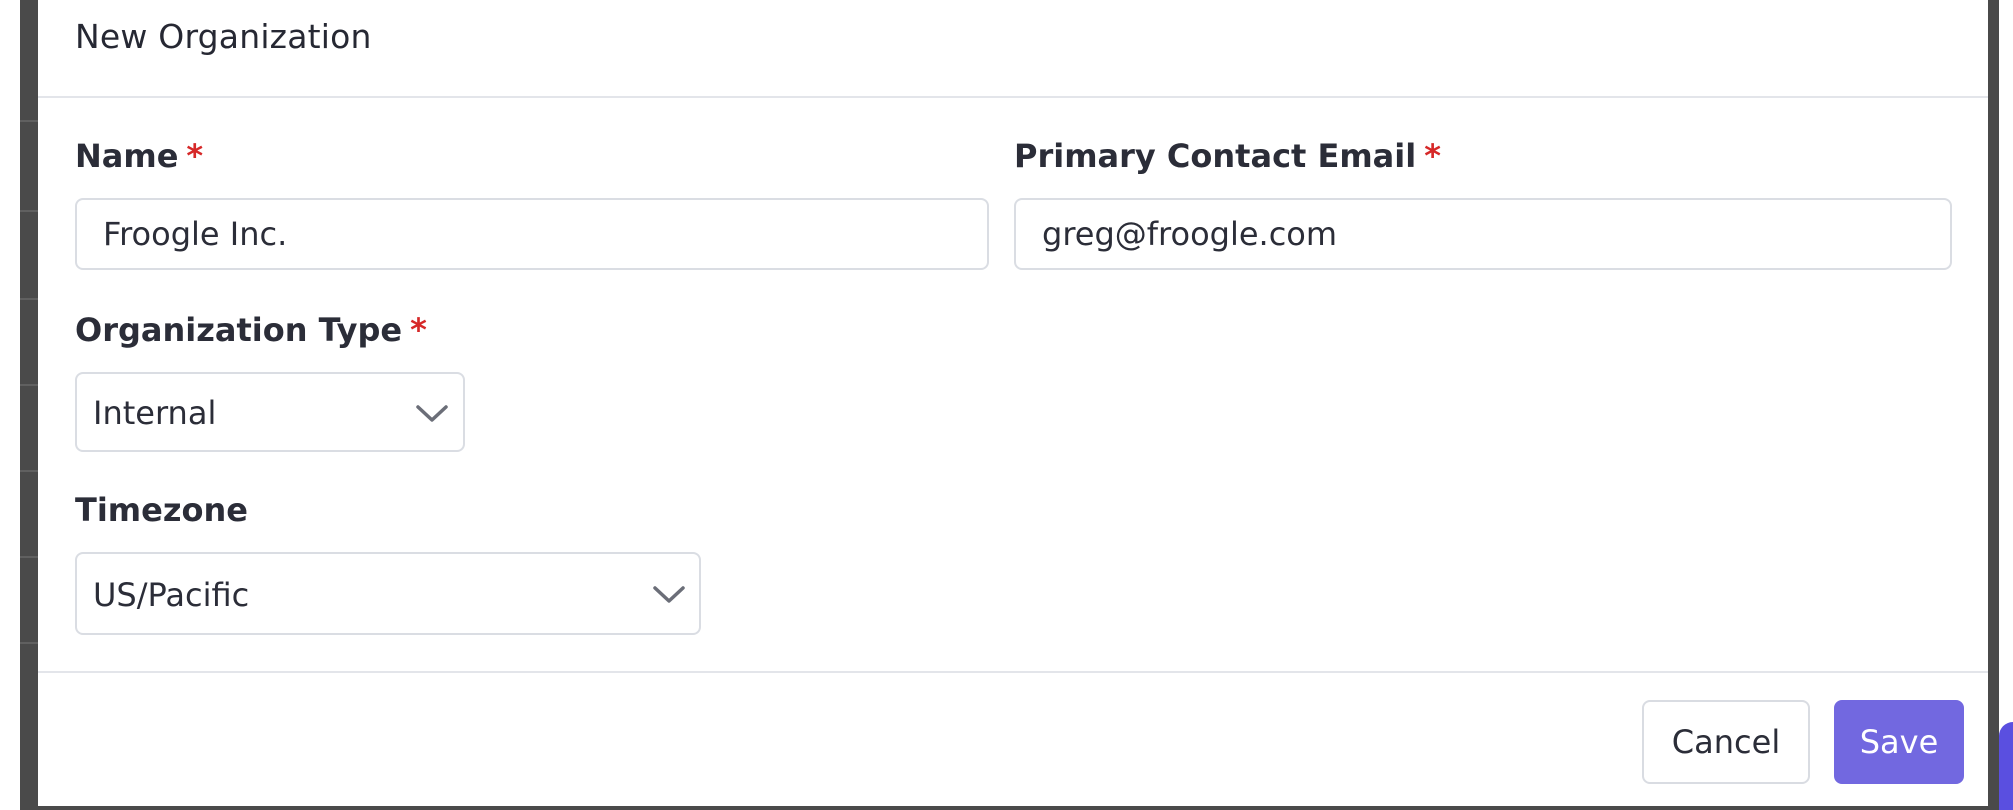  I want to click on name-input: Froogle Inc., so click(532, 234).